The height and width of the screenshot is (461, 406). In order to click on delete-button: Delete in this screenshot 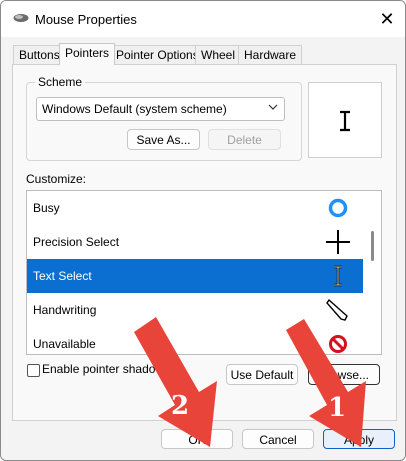, I will do `click(244, 139)`.